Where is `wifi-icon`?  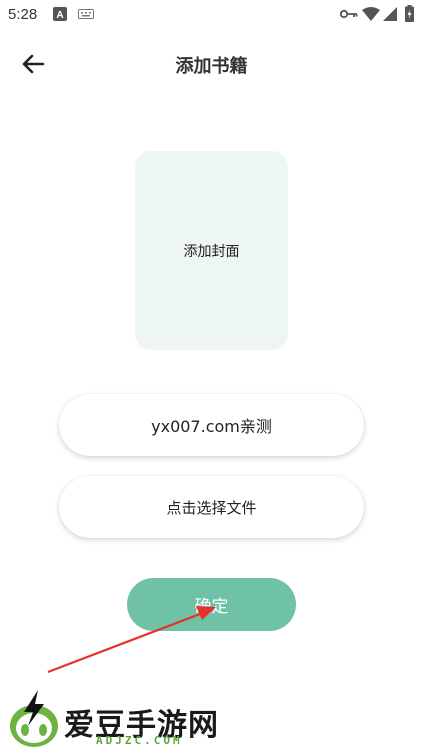
wifi-icon is located at coordinates (371, 14).